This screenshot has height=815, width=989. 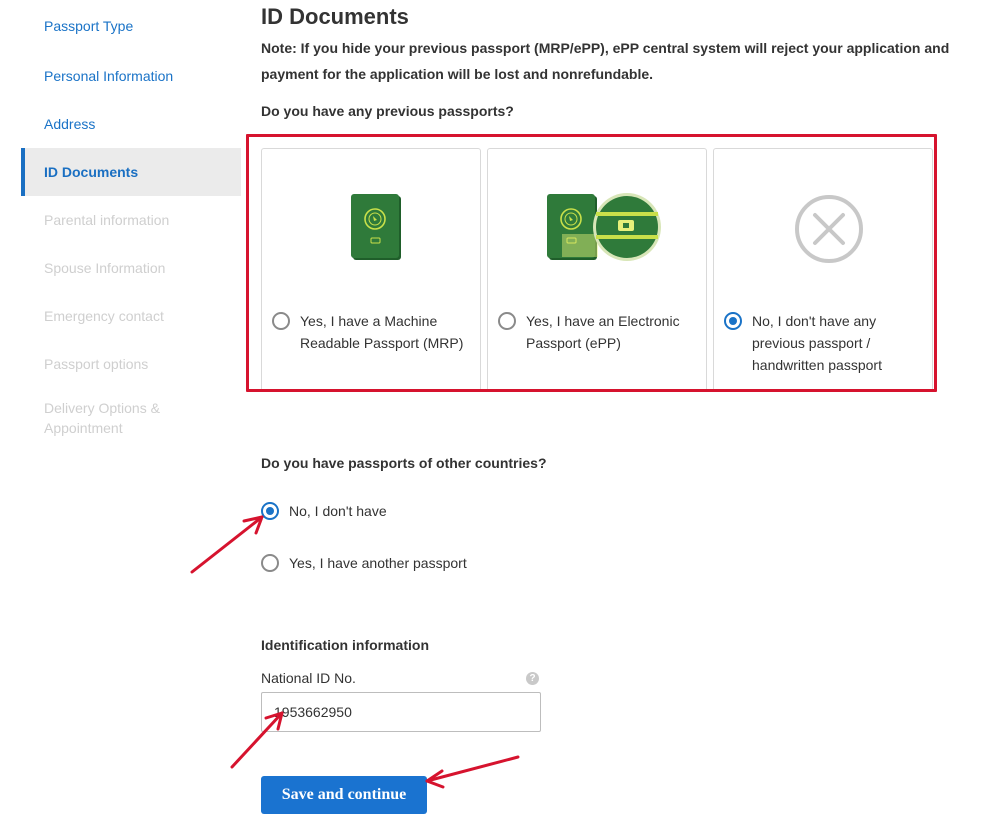 I want to click on identification-section-title: Identification information, so click(x=345, y=645).